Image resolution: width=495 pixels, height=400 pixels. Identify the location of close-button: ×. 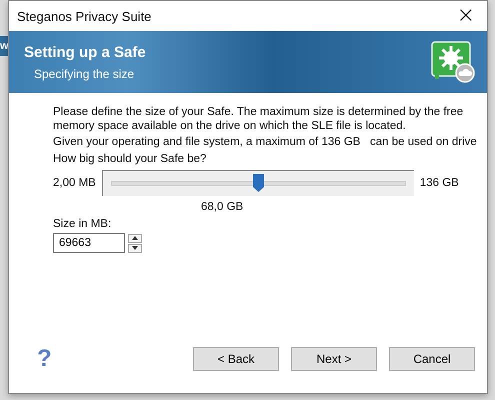
(465, 16).